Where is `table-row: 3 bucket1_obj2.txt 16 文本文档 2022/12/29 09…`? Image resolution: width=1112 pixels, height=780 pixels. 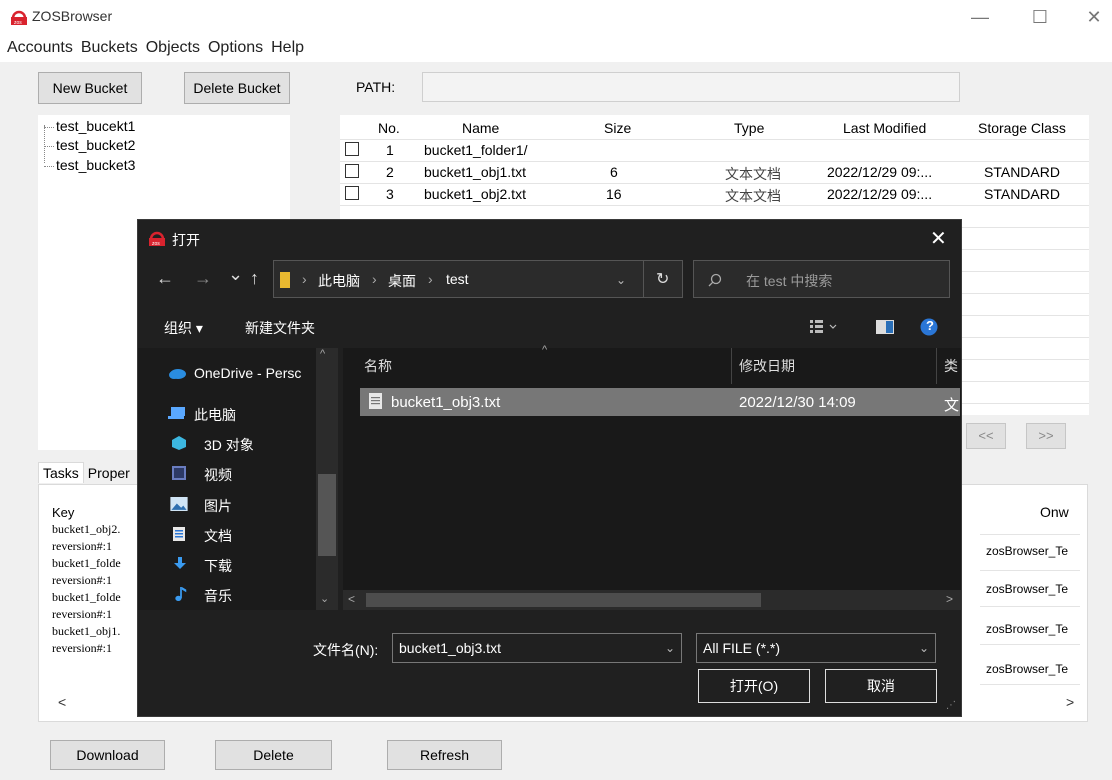 table-row: 3 bucket1_obj2.txt 16 文本文档 2022/12/29 09… is located at coordinates (714, 195).